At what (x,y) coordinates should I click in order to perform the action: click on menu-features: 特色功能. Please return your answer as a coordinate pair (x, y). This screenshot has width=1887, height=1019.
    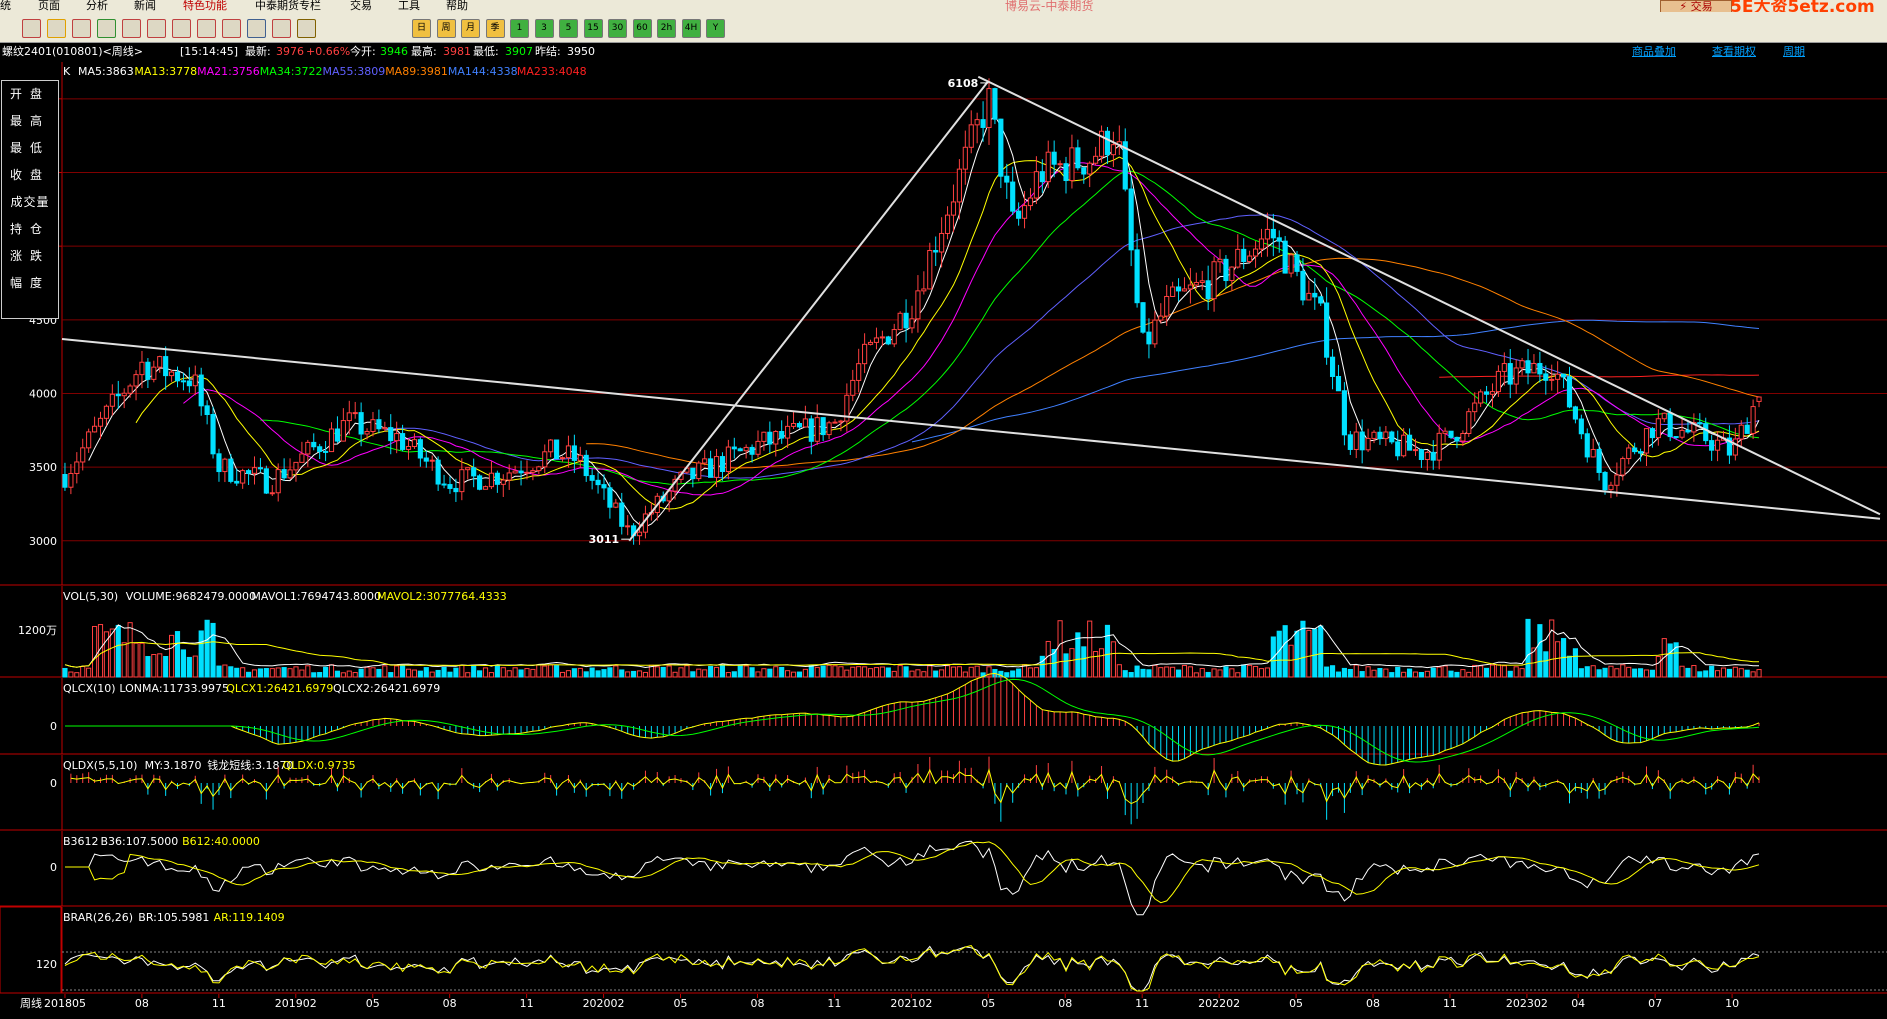
    Looking at the image, I should click on (205, 6).